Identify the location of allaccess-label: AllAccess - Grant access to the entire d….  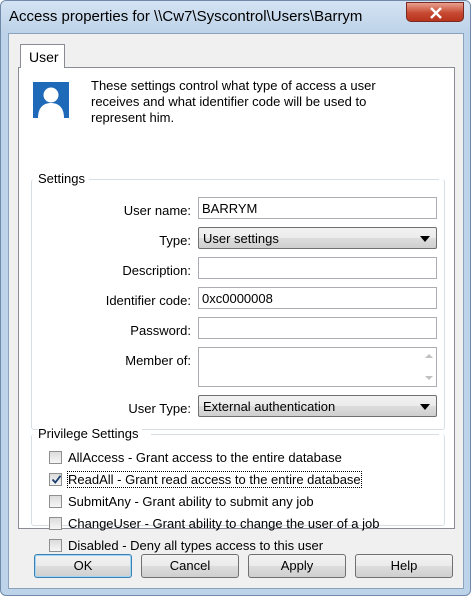
(205, 457).